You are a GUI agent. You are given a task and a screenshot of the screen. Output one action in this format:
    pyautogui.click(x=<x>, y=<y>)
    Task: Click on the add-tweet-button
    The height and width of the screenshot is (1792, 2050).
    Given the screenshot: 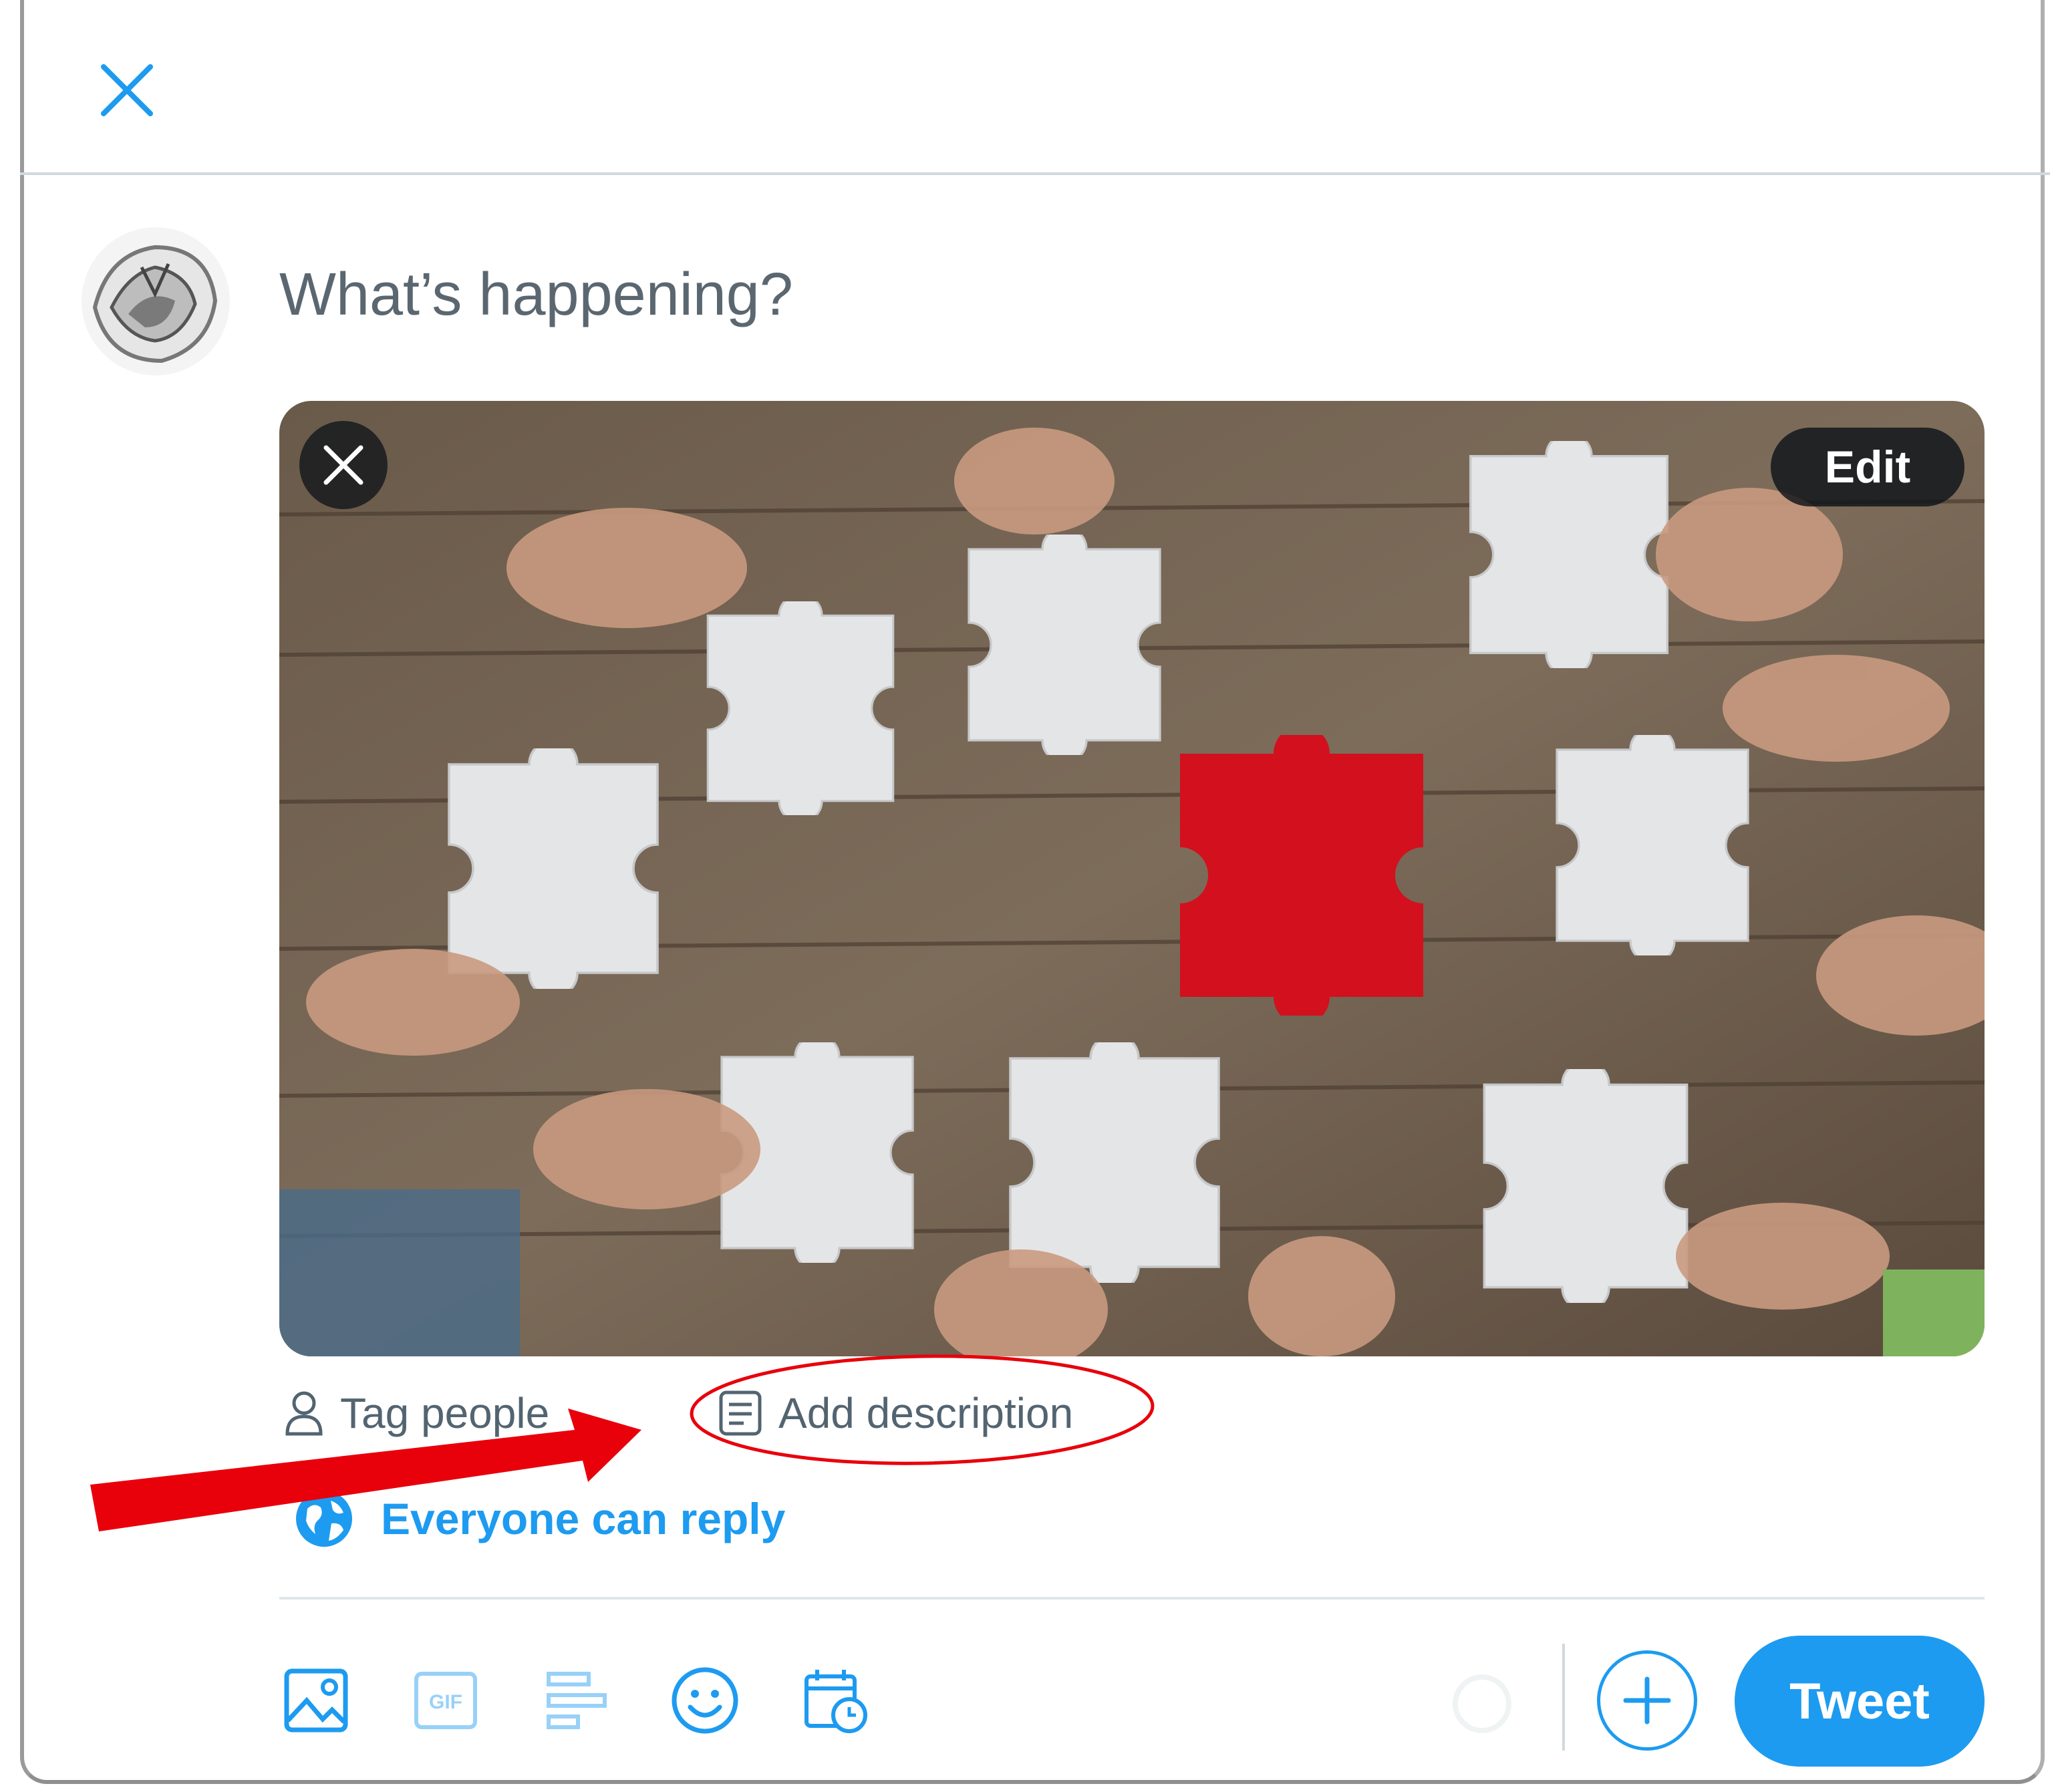 What is the action you would take?
    pyautogui.click(x=1647, y=1701)
    